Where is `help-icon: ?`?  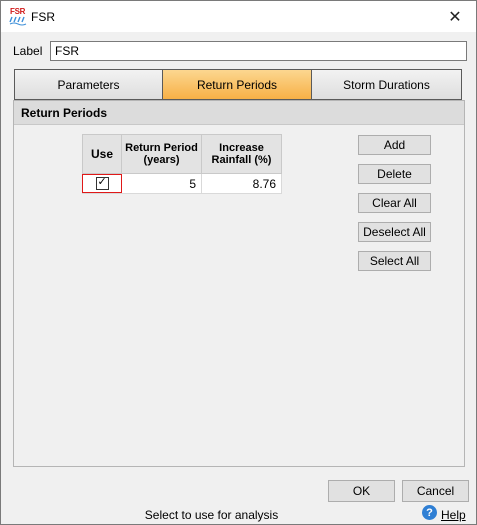 help-icon: ? is located at coordinates (429, 512).